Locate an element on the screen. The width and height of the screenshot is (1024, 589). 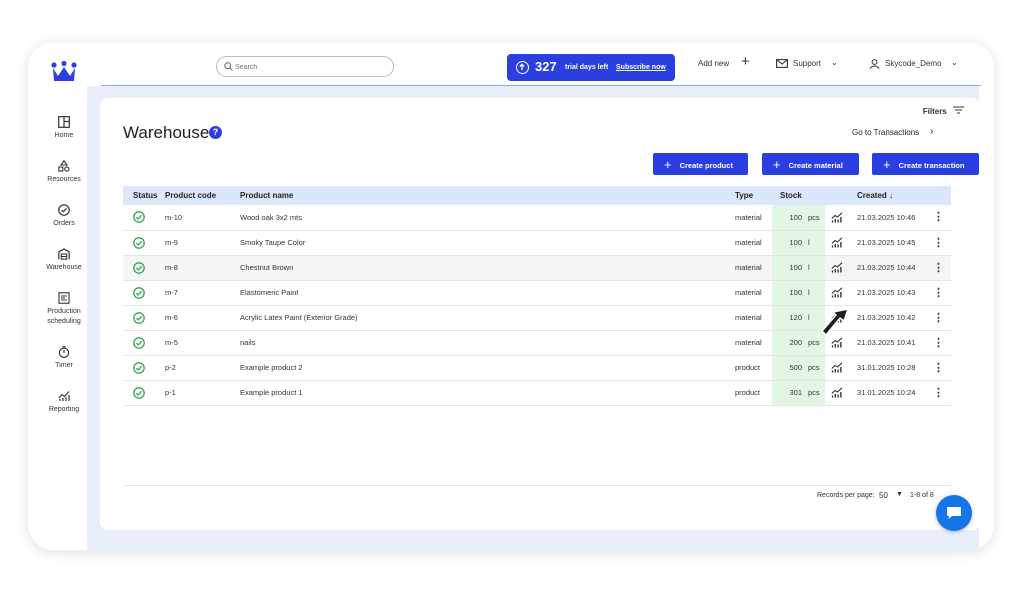
product-type: product is located at coordinates (748, 392).